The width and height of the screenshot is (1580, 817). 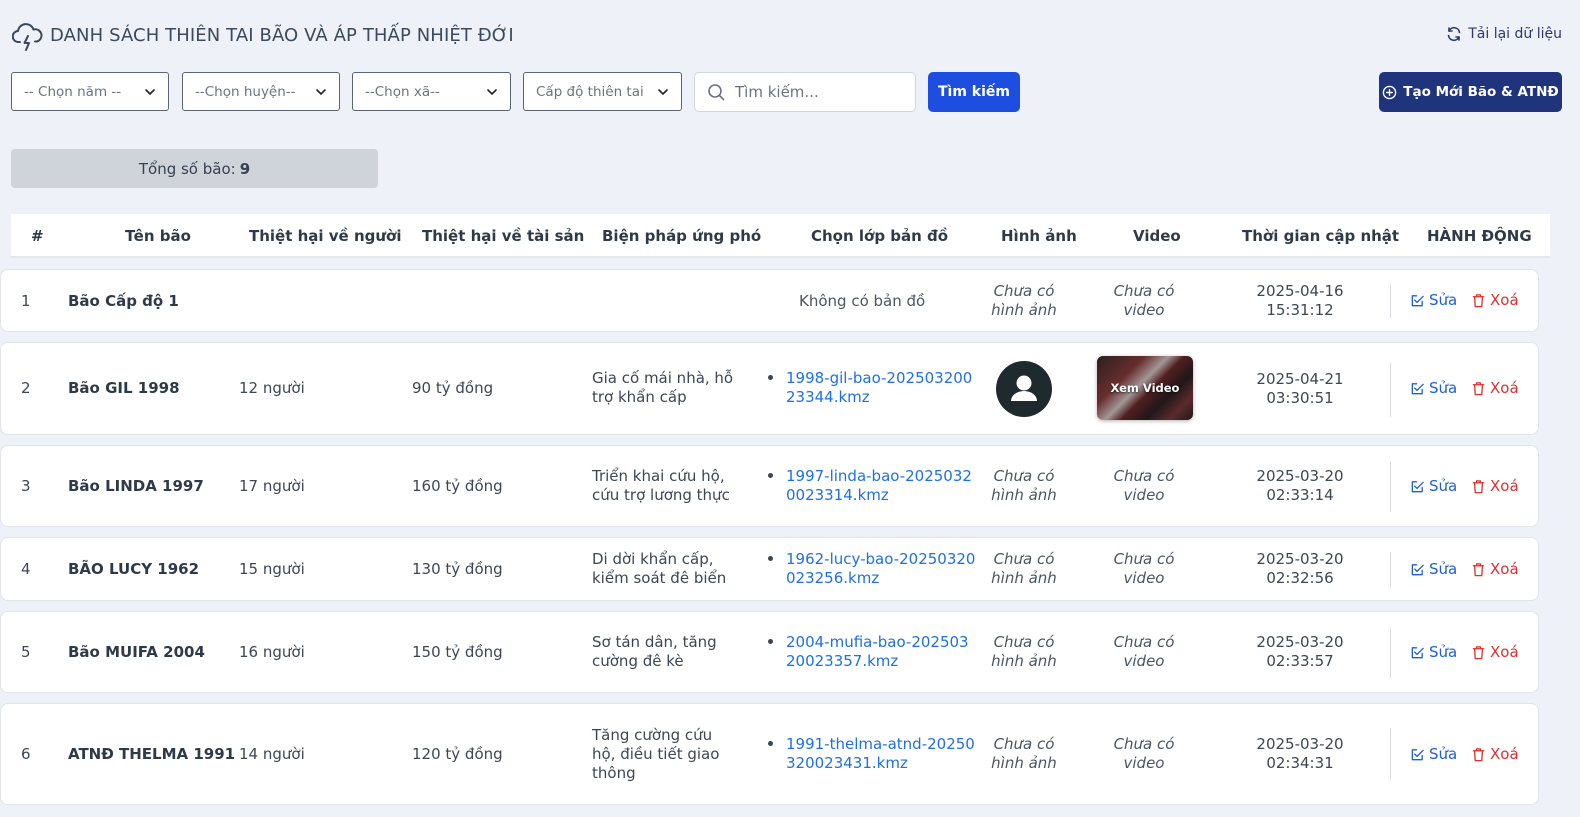 What do you see at coordinates (314, 652) in the screenshot?
I see `row-casualties: 16 người` at bounding box center [314, 652].